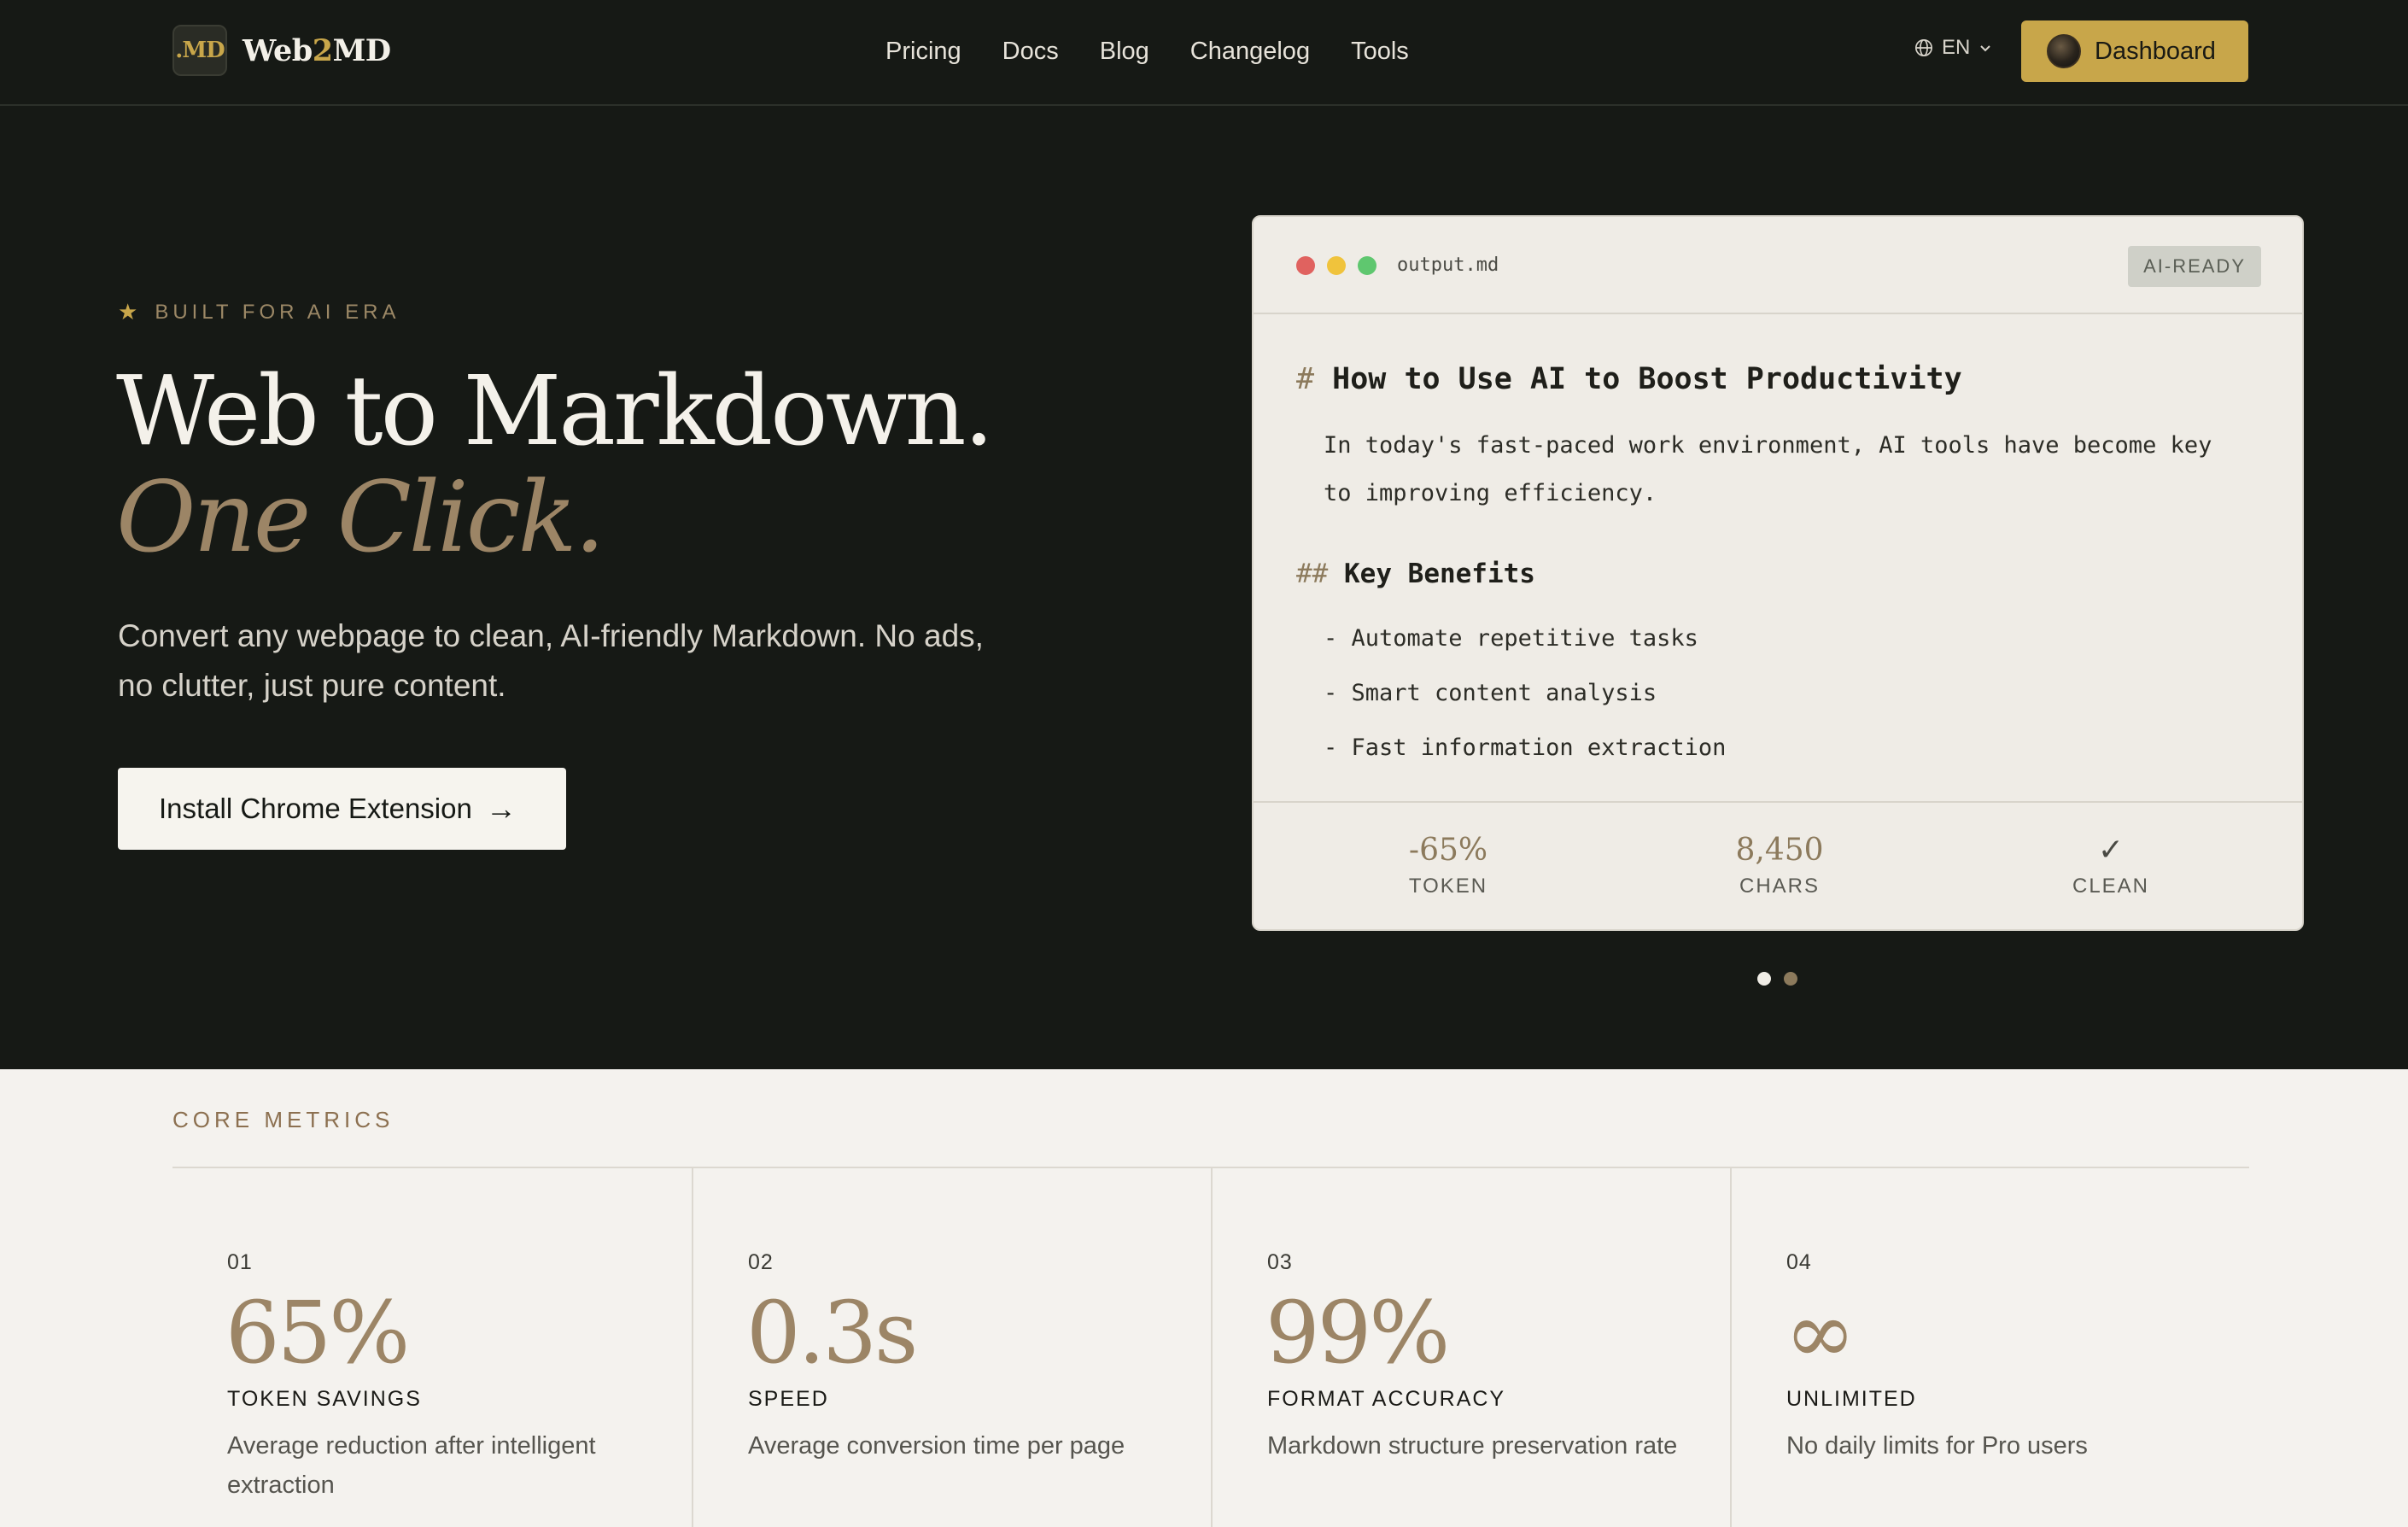  What do you see at coordinates (501, 808) in the screenshot?
I see `arrow-right-icon: →` at bounding box center [501, 808].